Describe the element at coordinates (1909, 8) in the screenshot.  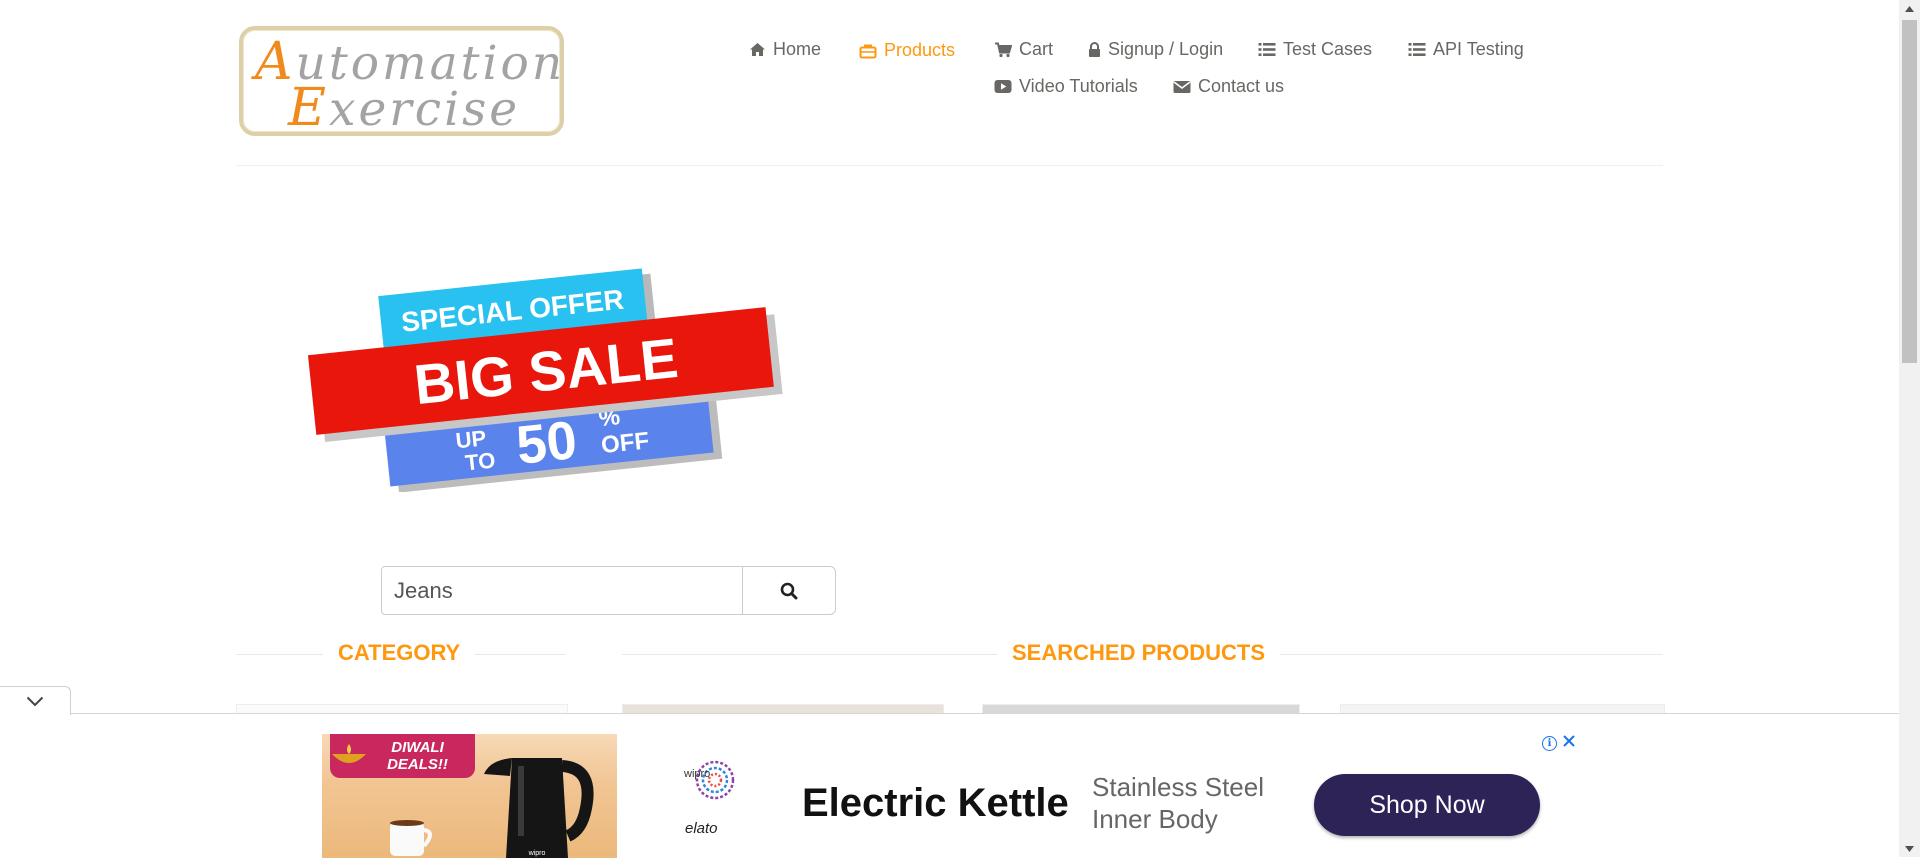
I see `scroll-up-arrow` at that location.